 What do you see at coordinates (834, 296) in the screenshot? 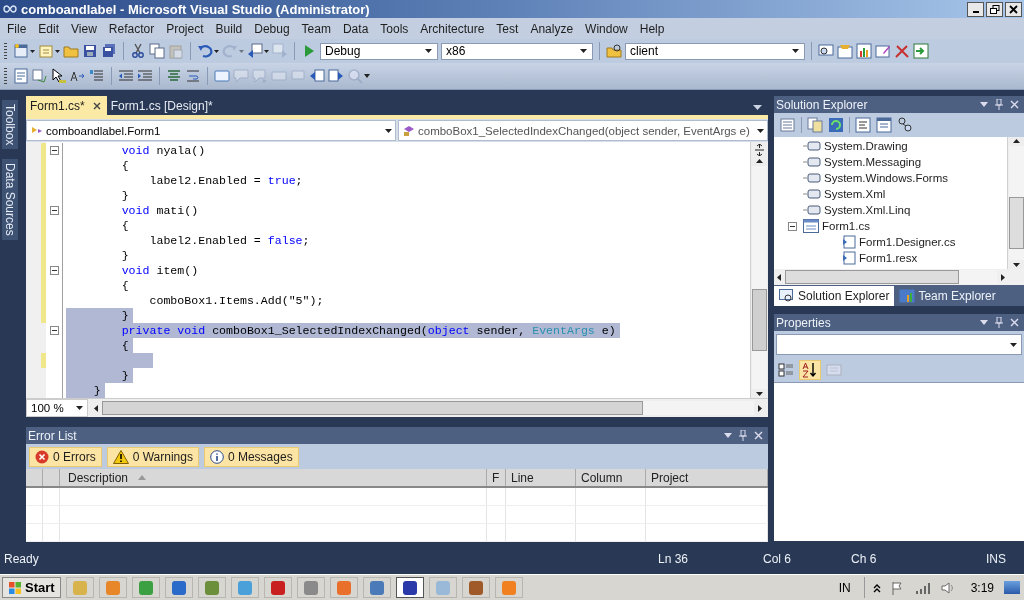
I see `panel-tab: Solution Explorer` at bounding box center [834, 296].